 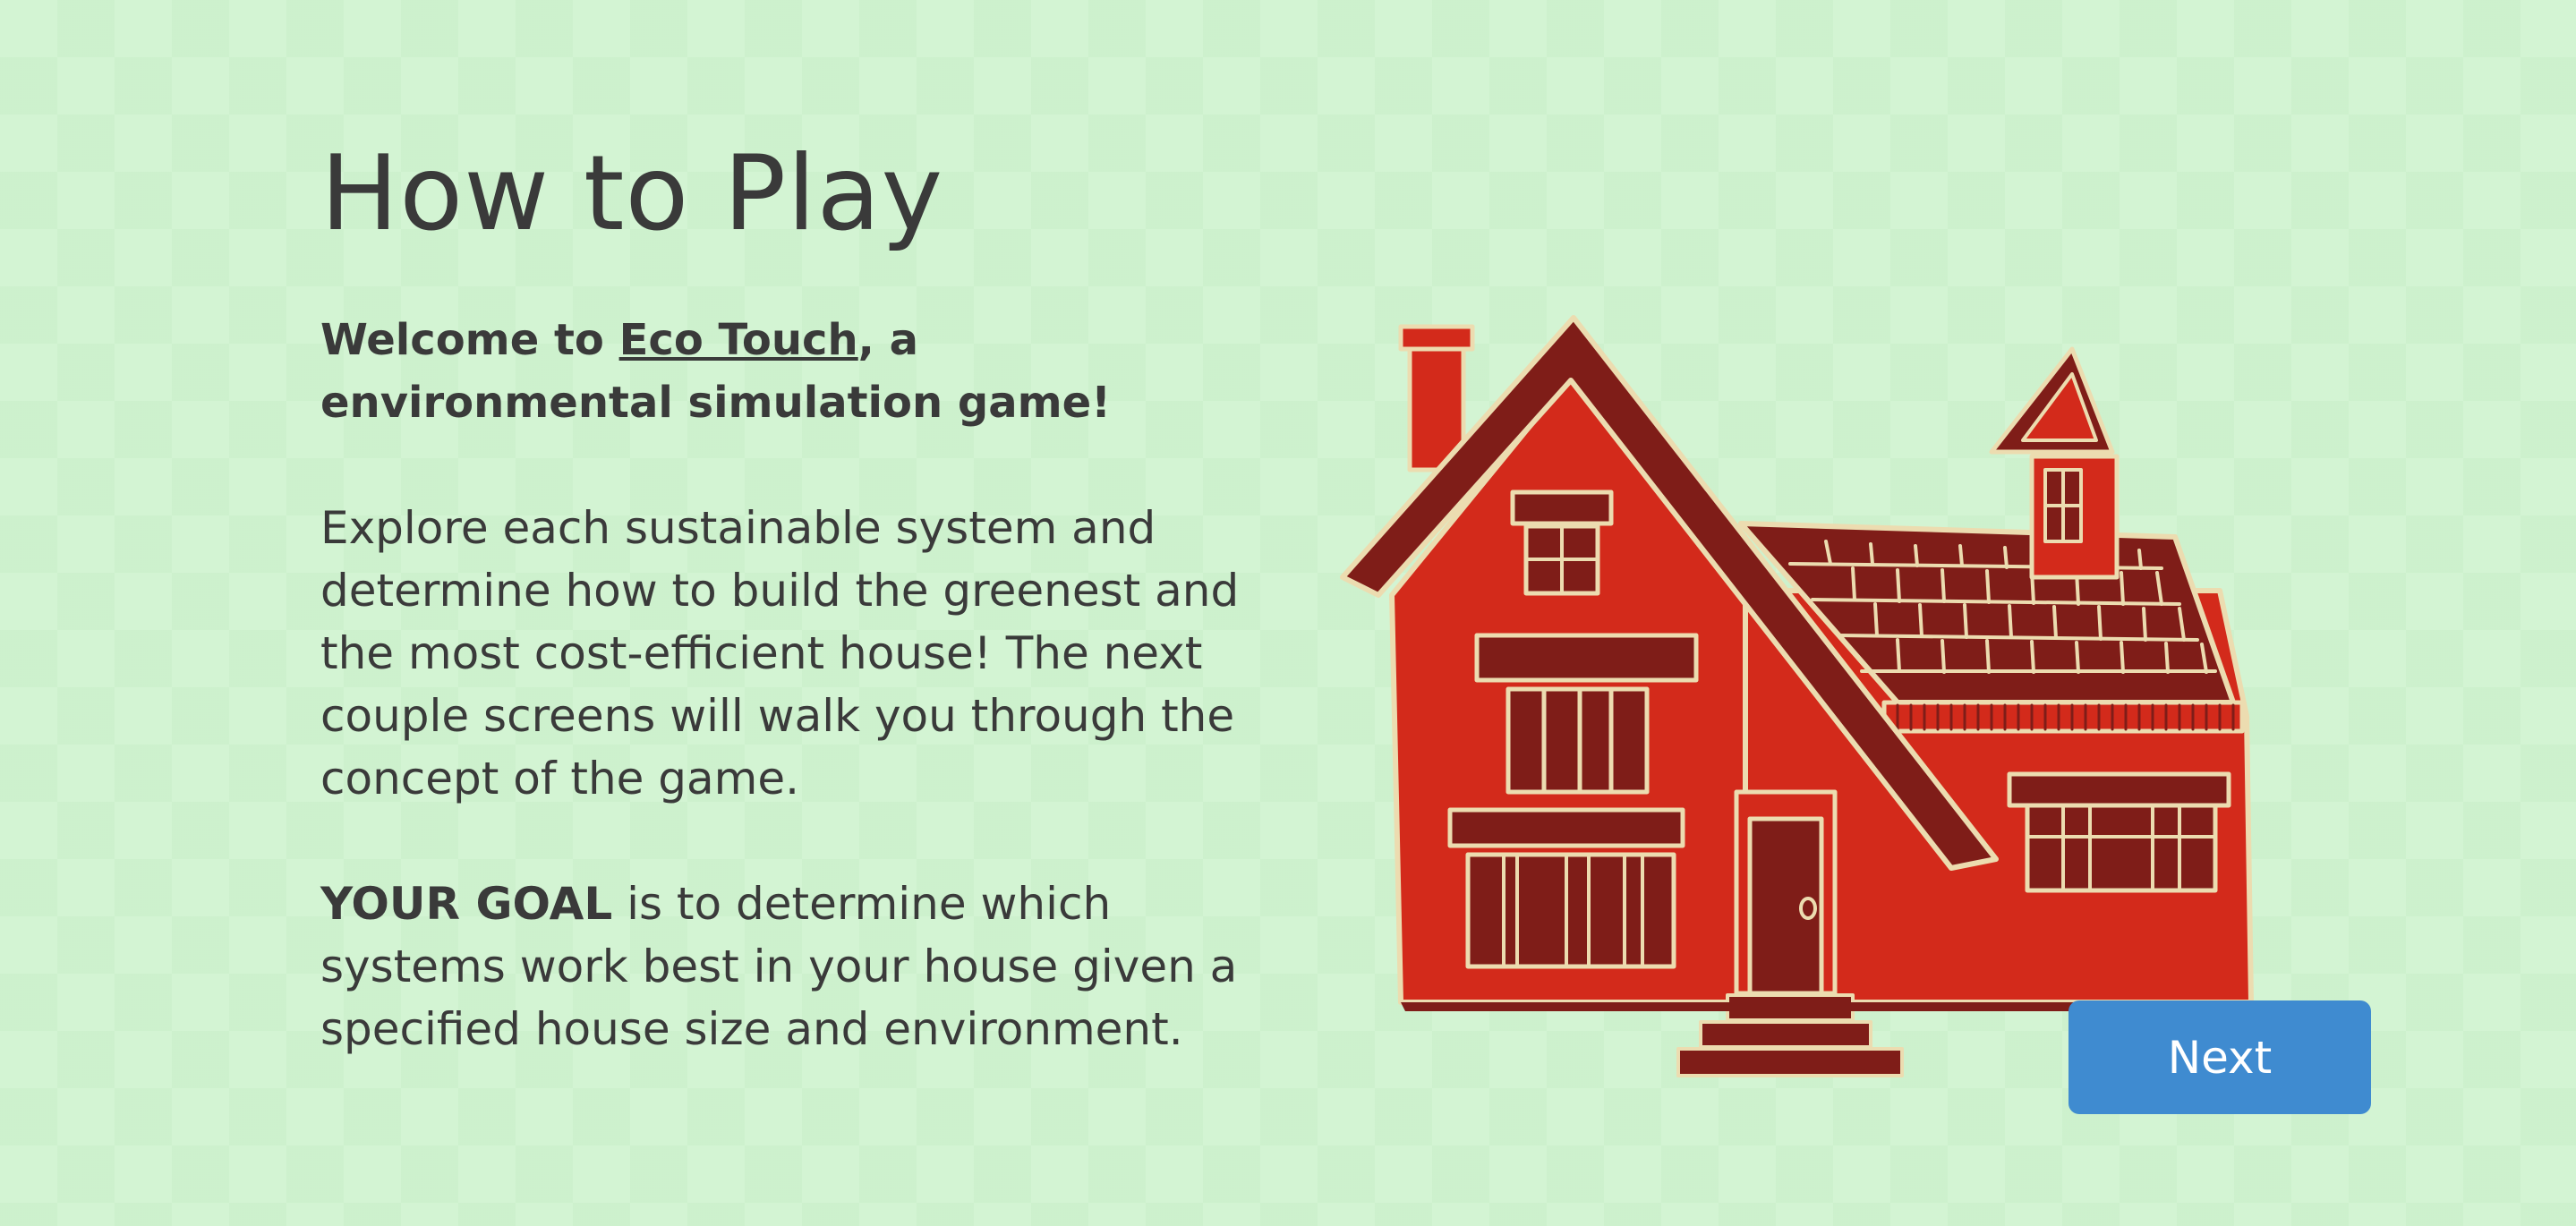 I want to click on goal-label: YOUR GOAL, so click(x=466, y=904).